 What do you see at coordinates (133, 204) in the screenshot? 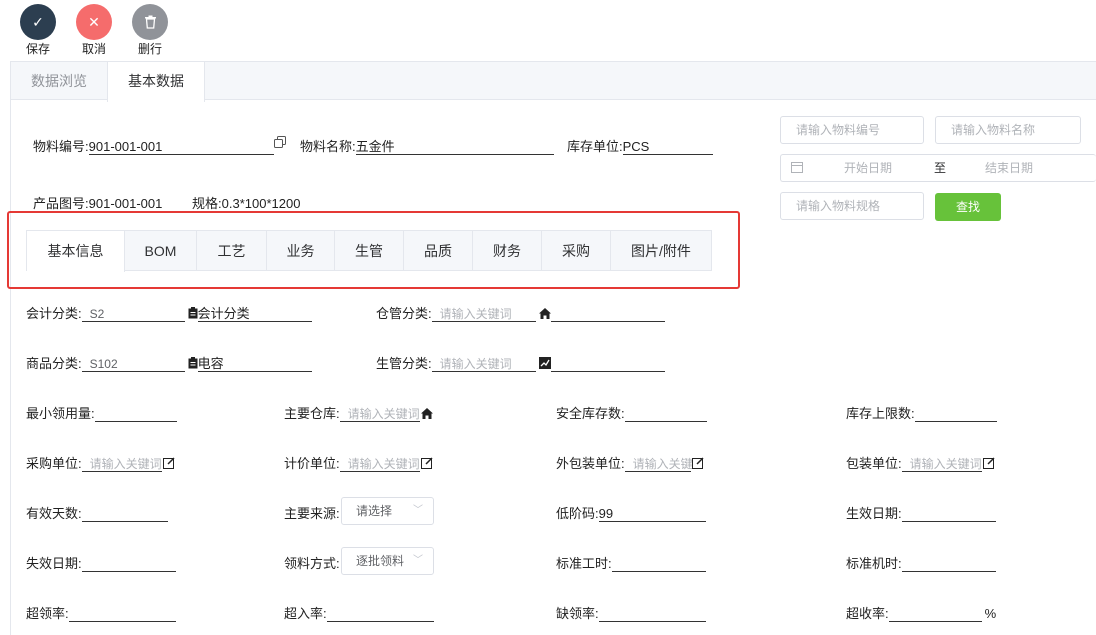
I see `drawing-no-input: 901-001-001` at bounding box center [133, 204].